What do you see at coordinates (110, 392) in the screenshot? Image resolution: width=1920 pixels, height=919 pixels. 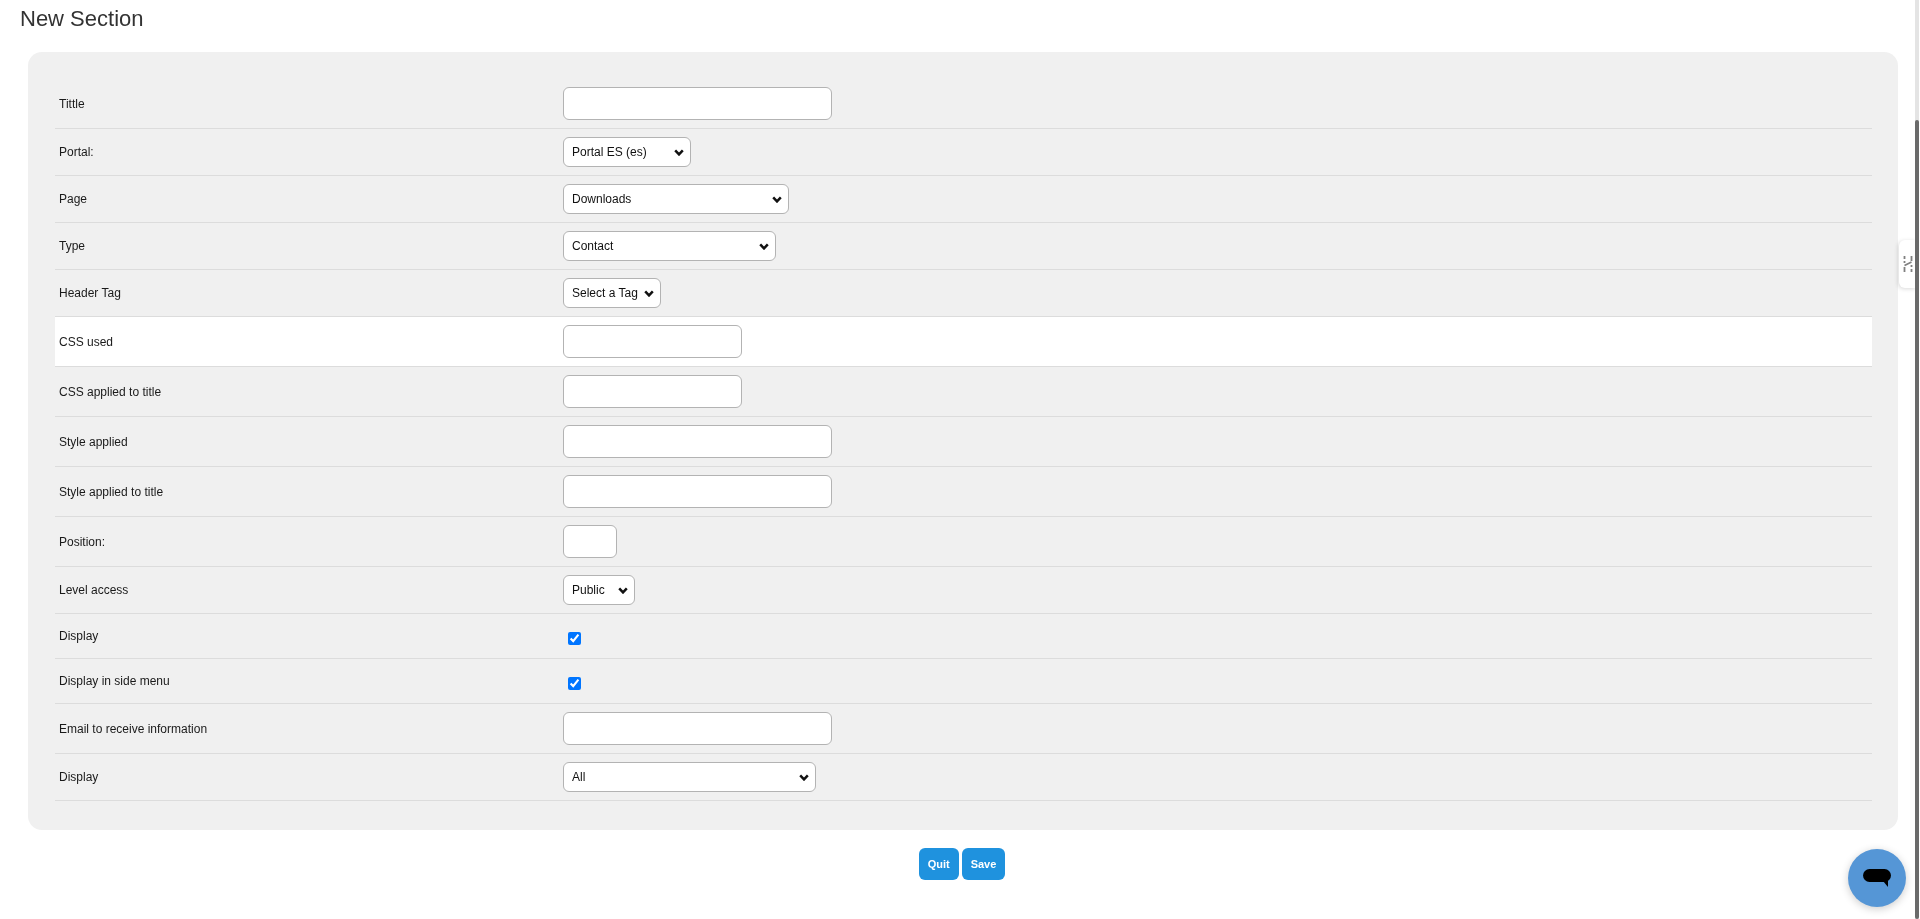 I see `field-label: CSS applied to title` at bounding box center [110, 392].